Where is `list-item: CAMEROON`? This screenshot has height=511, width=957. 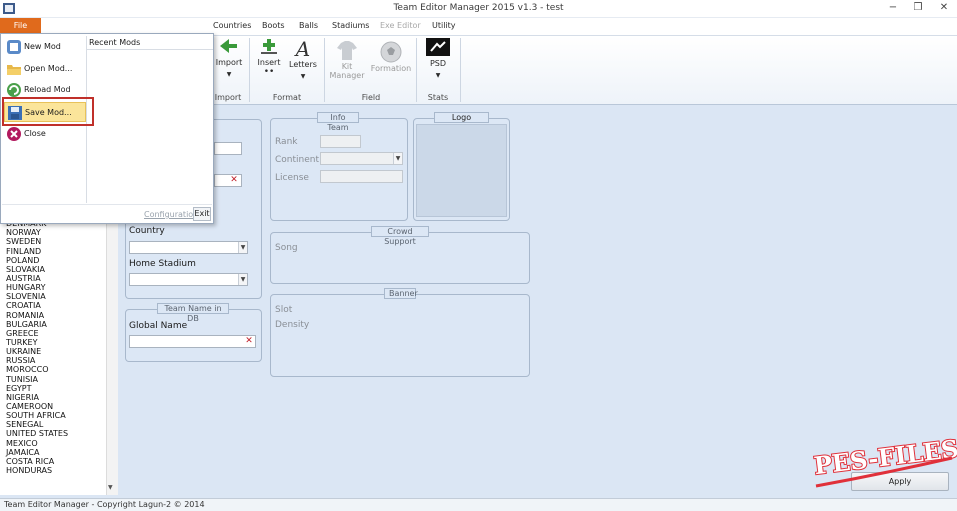 list-item: CAMEROON is located at coordinates (58, 406).